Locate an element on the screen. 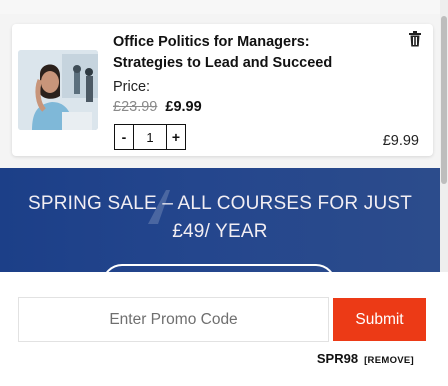 This screenshot has height=386, width=448. line-total: £9.99 is located at coordinates (400, 141).